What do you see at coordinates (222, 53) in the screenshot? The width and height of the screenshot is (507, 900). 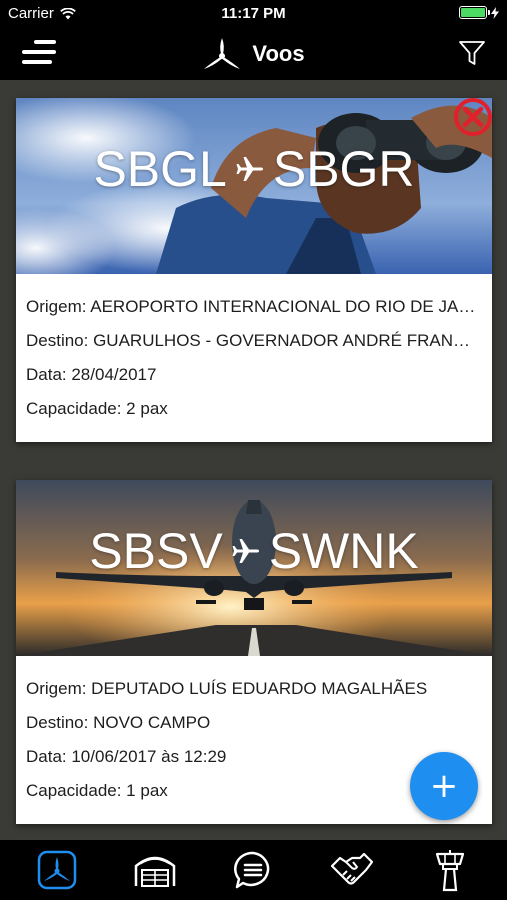 I see `propeller-logo-icon` at bounding box center [222, 53].